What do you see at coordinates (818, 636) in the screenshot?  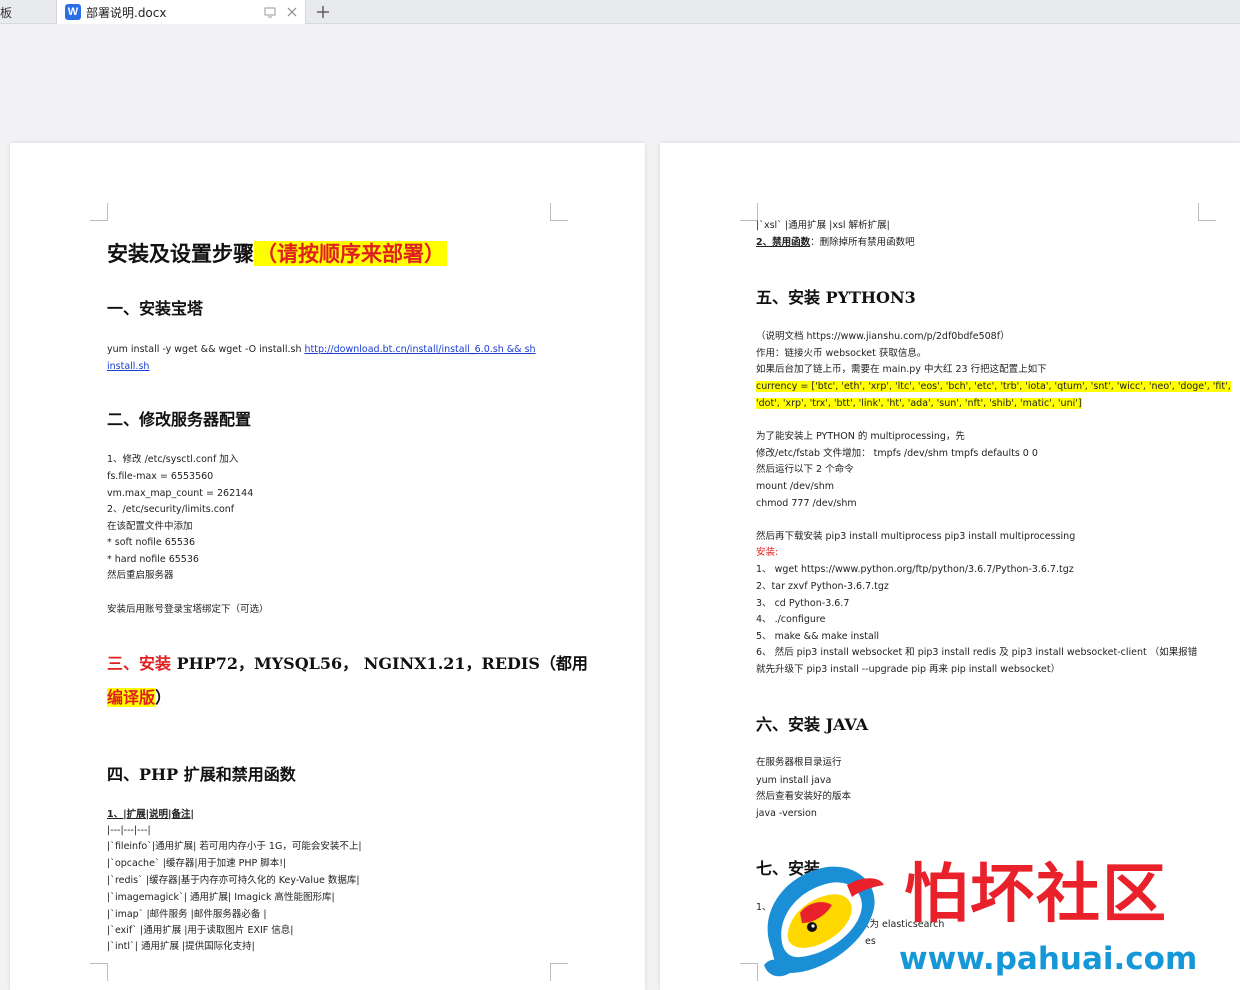 I see `install-step: 5、 make && make install` at bounding box center [818, 636].